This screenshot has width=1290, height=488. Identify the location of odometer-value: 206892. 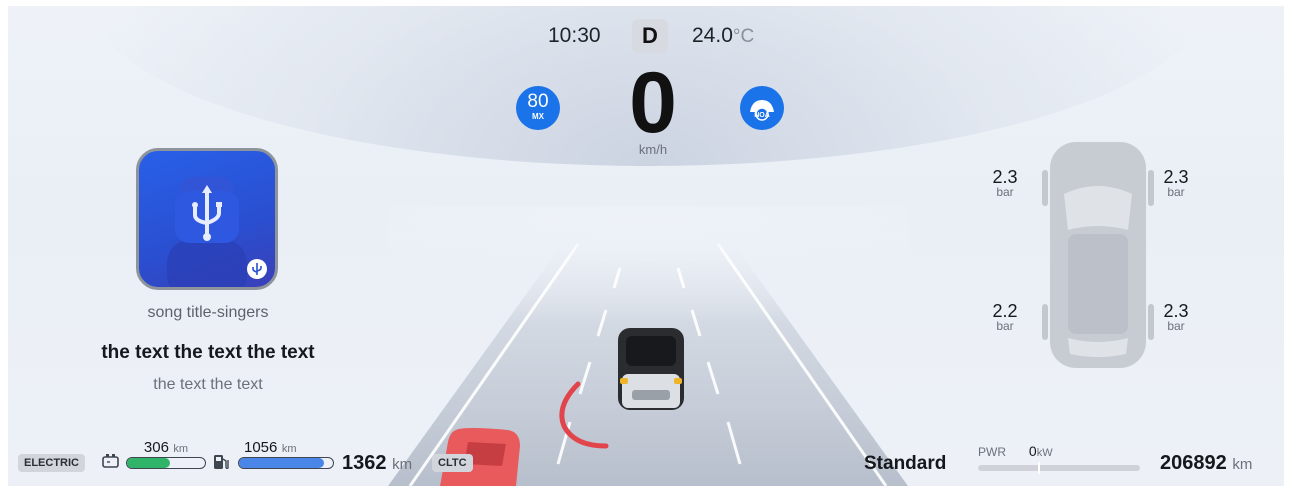
(1193, 463).